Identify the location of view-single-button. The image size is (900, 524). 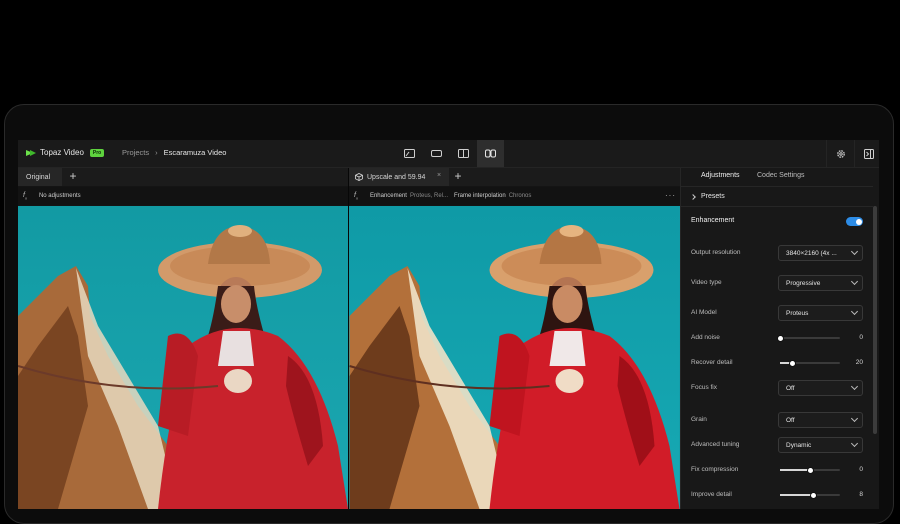
(409, 153).